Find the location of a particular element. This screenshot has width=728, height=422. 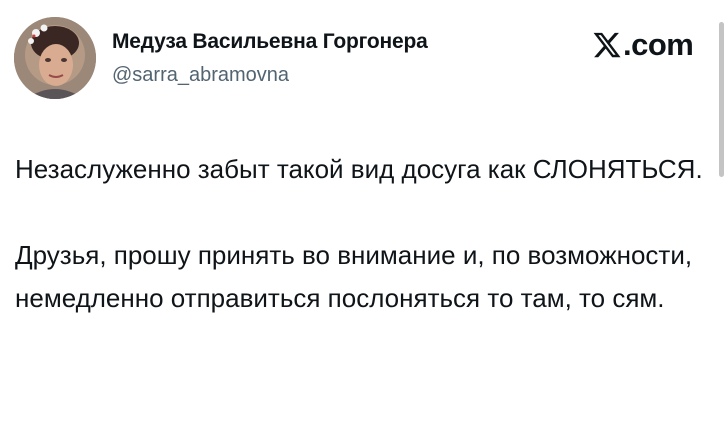

avatar is located at coordinates (55, 58).